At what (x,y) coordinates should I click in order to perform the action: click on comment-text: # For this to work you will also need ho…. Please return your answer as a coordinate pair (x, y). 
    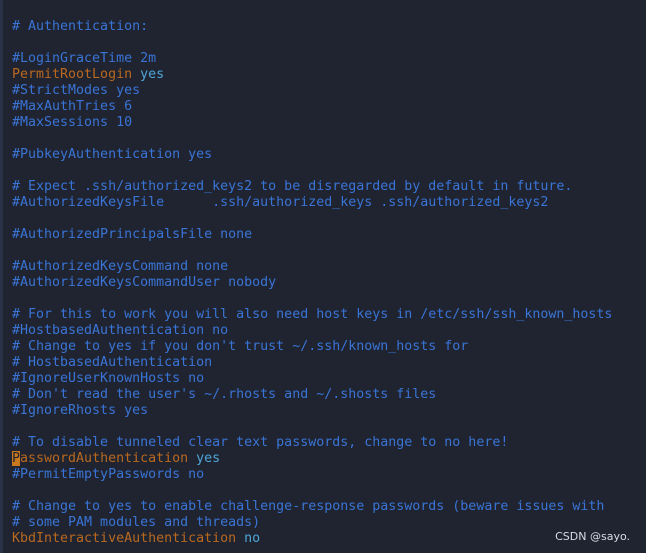
    Looking at the image, I should click on (312, 314).